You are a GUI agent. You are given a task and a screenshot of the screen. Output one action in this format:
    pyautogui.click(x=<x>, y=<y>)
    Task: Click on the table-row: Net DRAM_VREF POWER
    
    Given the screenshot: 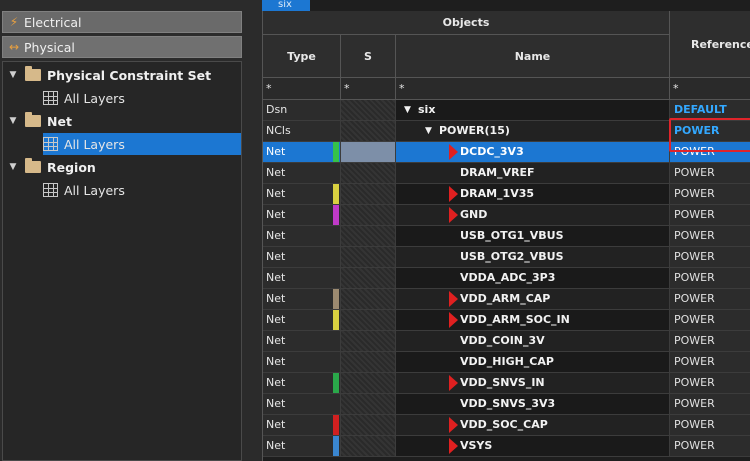 What is the action you would take?
    pyautogui.click(x=506, y=173)
    